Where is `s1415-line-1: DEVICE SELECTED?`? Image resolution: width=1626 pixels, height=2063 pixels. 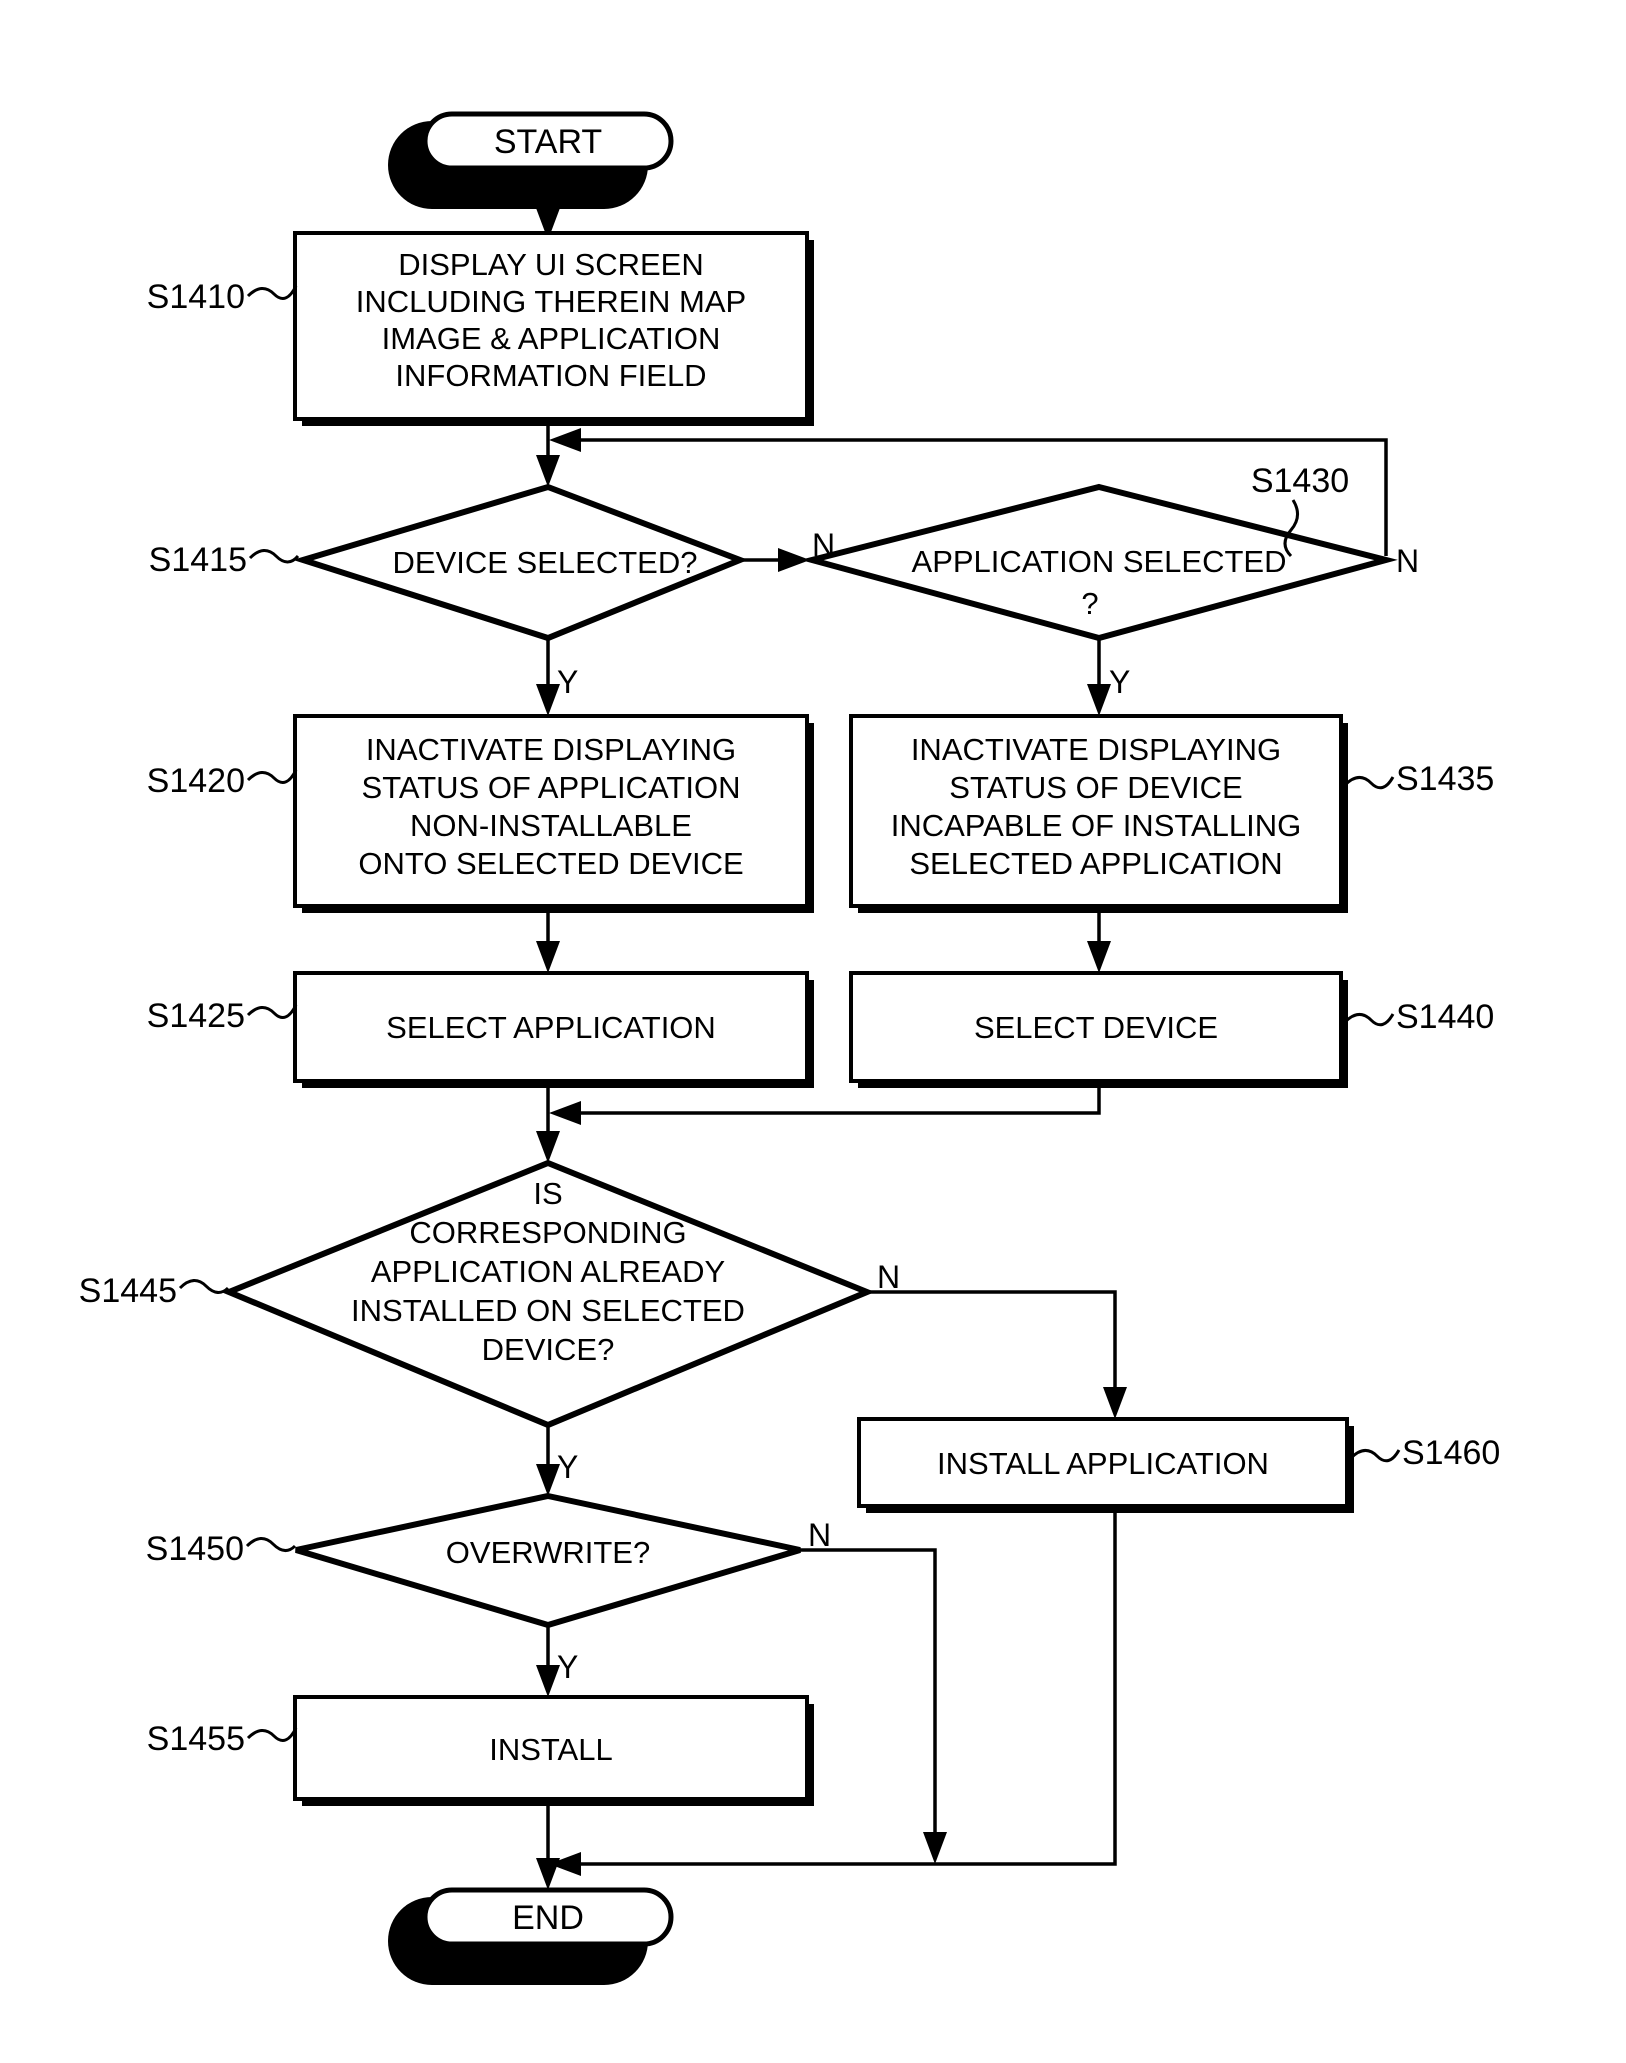 s1415-line-1: DEVICE SELECTED? is located at coordinates (545, 562).